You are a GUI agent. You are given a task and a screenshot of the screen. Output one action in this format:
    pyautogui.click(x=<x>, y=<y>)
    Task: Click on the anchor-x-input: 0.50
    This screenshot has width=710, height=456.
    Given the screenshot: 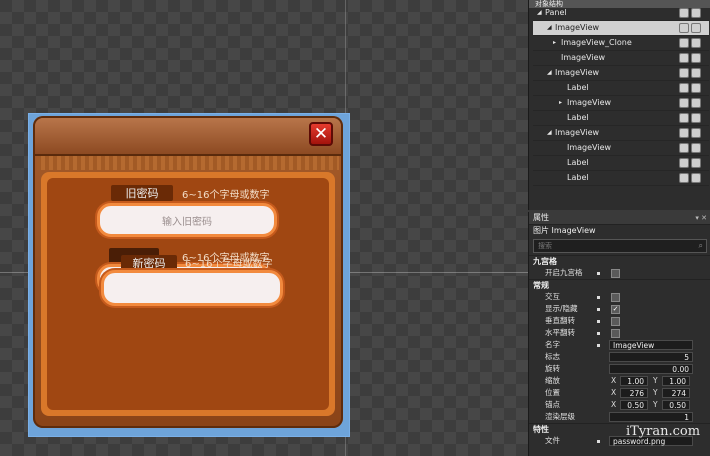 What is the action you would take?
    pyautogui.click(x=634, y=405)
    